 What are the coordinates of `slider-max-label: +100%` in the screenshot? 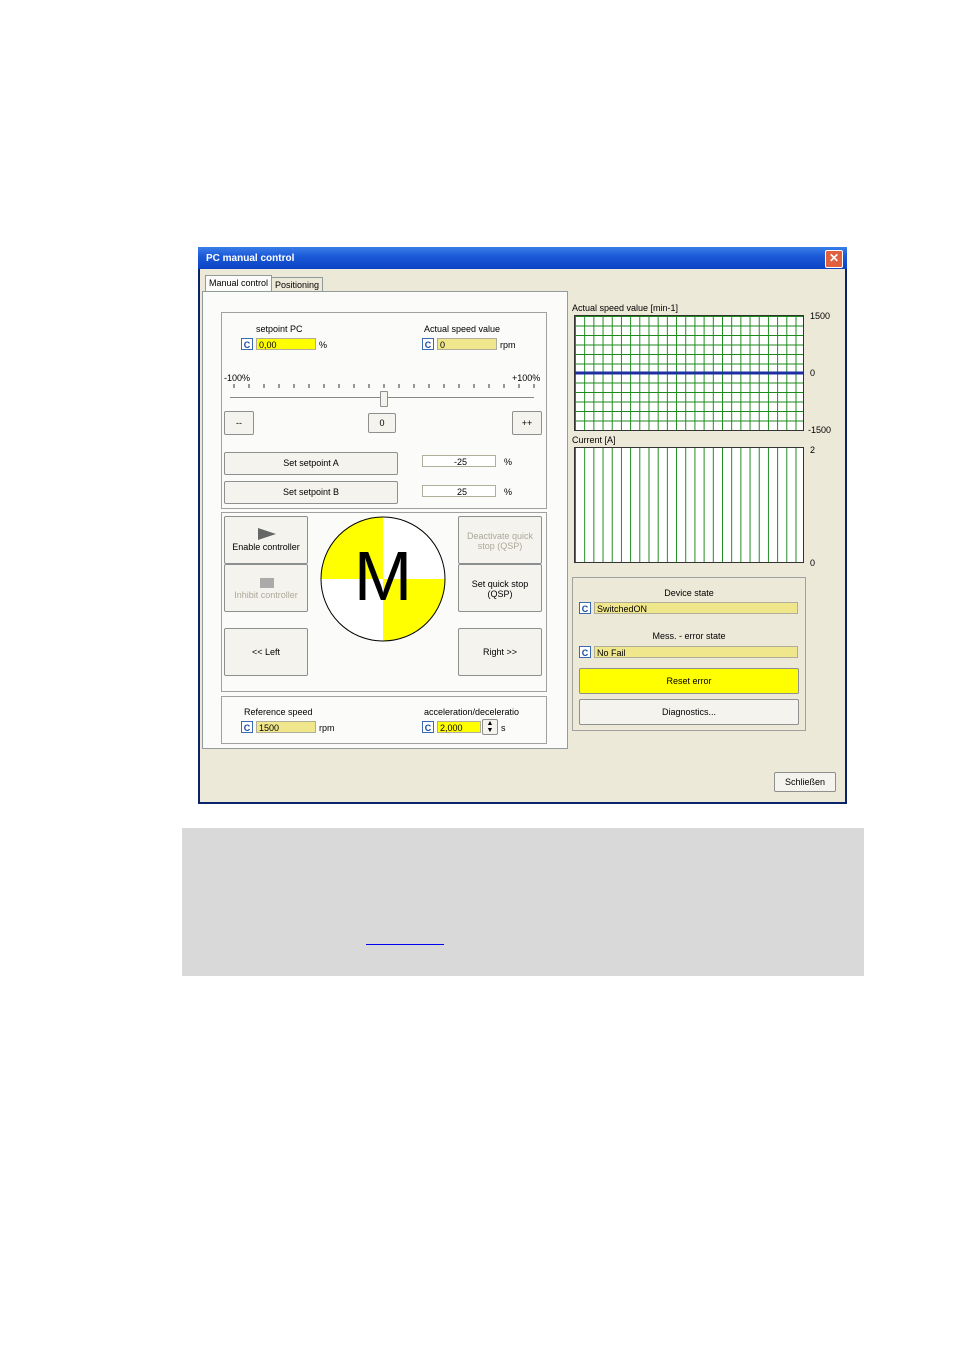 It's located at (526, 378).